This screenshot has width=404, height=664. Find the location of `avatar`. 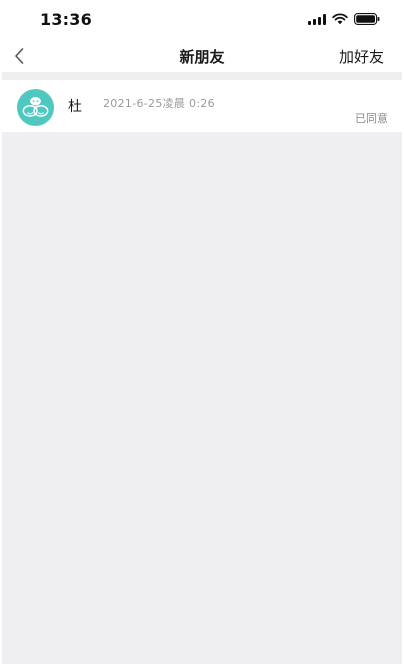

avatar is located at coordinates (35, 107).